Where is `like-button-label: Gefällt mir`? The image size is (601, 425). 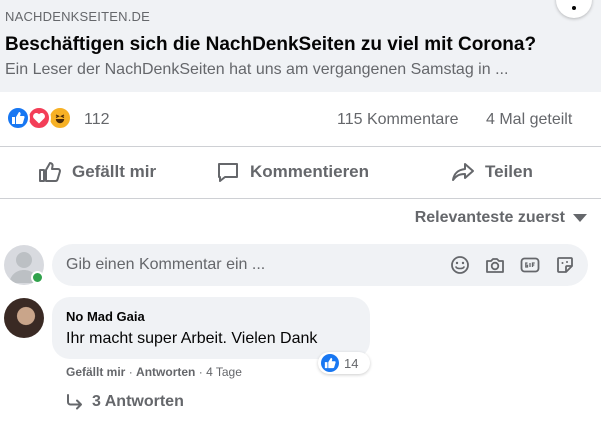 like-button-label: Gefällt mir is located at coordinates (114, 171).